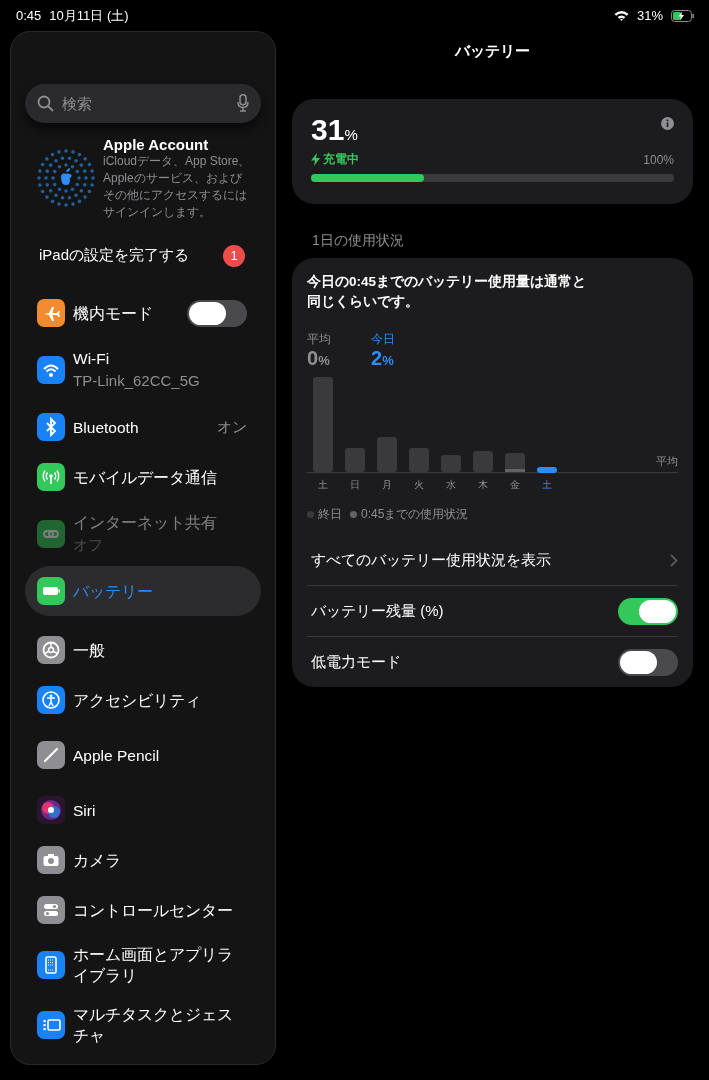 Image resolution: width=709 pixels, height=1080 pixels. Describe the element at coordinates (51, 700) in the screenshot. I see `accessibility-icon` at that location.